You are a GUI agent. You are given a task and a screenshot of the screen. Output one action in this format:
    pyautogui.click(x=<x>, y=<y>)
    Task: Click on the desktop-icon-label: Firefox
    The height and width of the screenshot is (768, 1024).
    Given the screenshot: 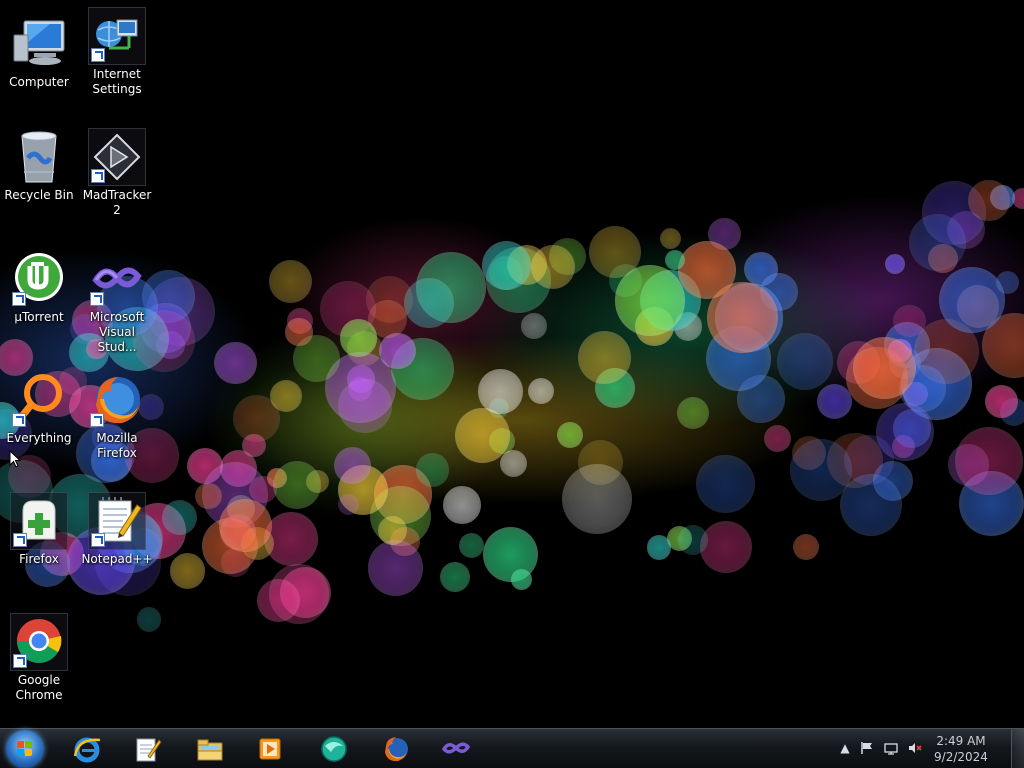 What is the action you would take?
    pyautogui.click(x=39, y=559)
    